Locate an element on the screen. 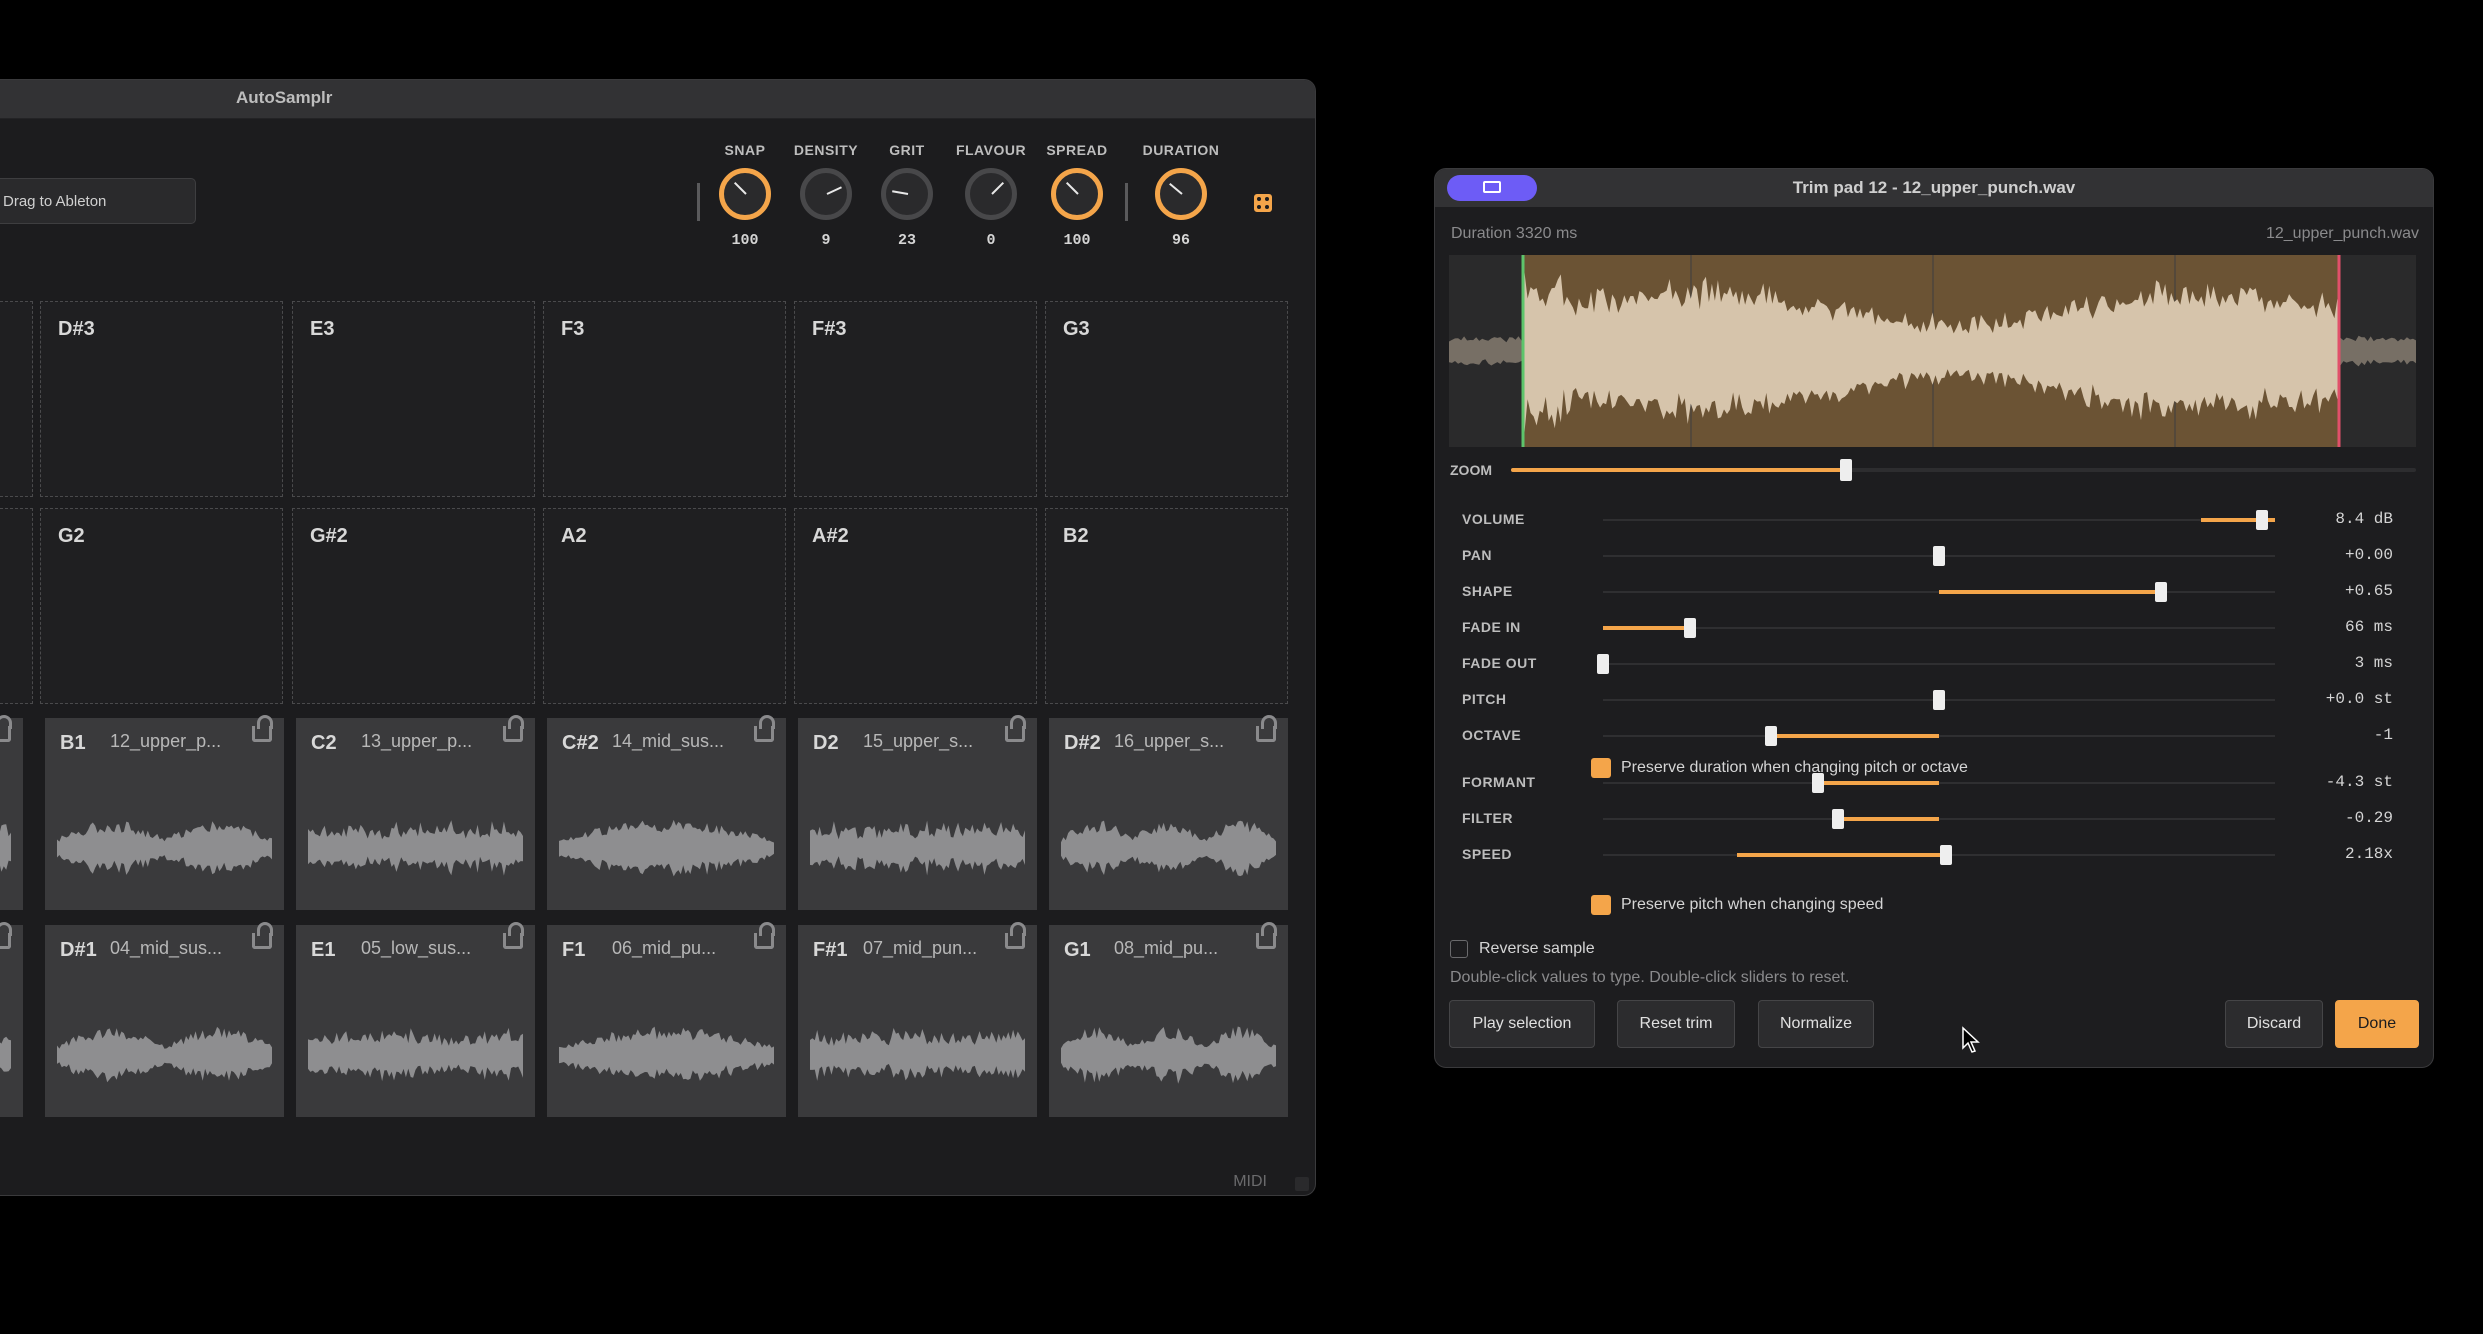 This screenshot has height=1334, width=2483. resize-handle is located at coordinates (1302, 1184).